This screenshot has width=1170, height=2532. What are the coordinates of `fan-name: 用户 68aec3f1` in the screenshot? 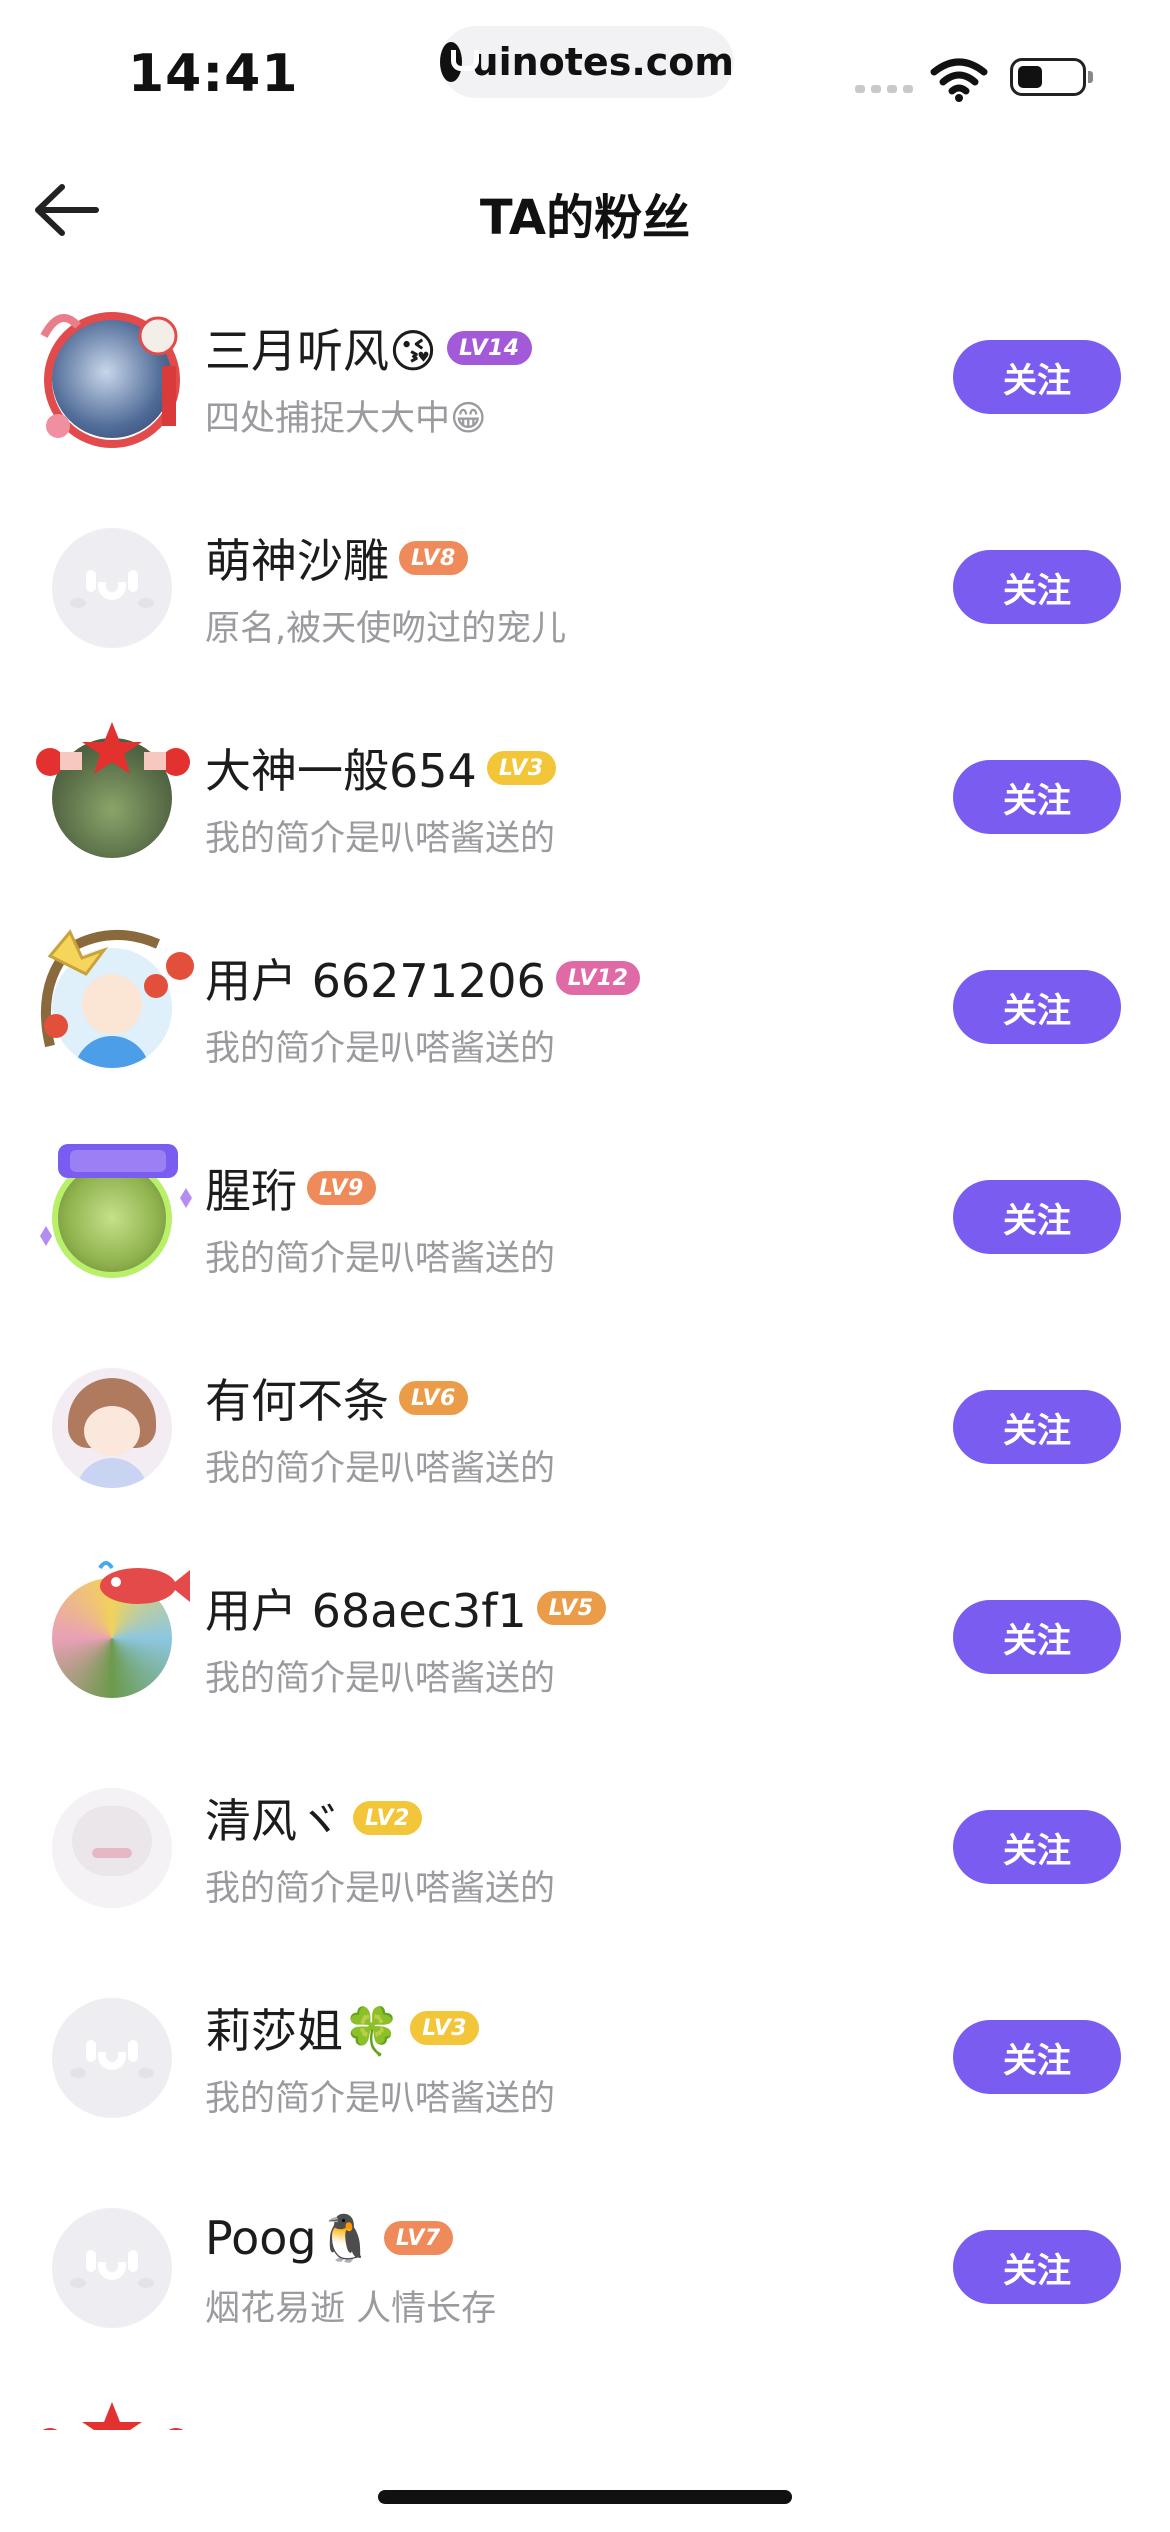 It's located at (366, 1611).